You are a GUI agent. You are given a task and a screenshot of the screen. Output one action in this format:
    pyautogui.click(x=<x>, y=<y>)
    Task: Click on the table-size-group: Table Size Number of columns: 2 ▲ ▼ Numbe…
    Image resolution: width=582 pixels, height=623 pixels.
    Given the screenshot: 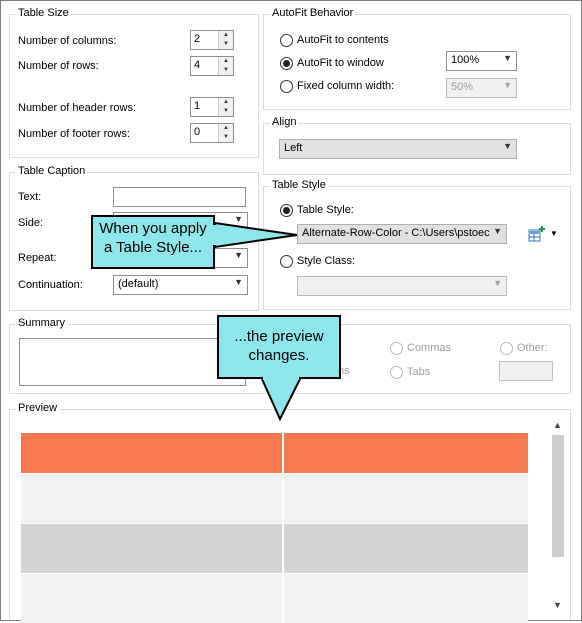 What is the action you would take?
    pyautogui.click(x=134, y=82)
    